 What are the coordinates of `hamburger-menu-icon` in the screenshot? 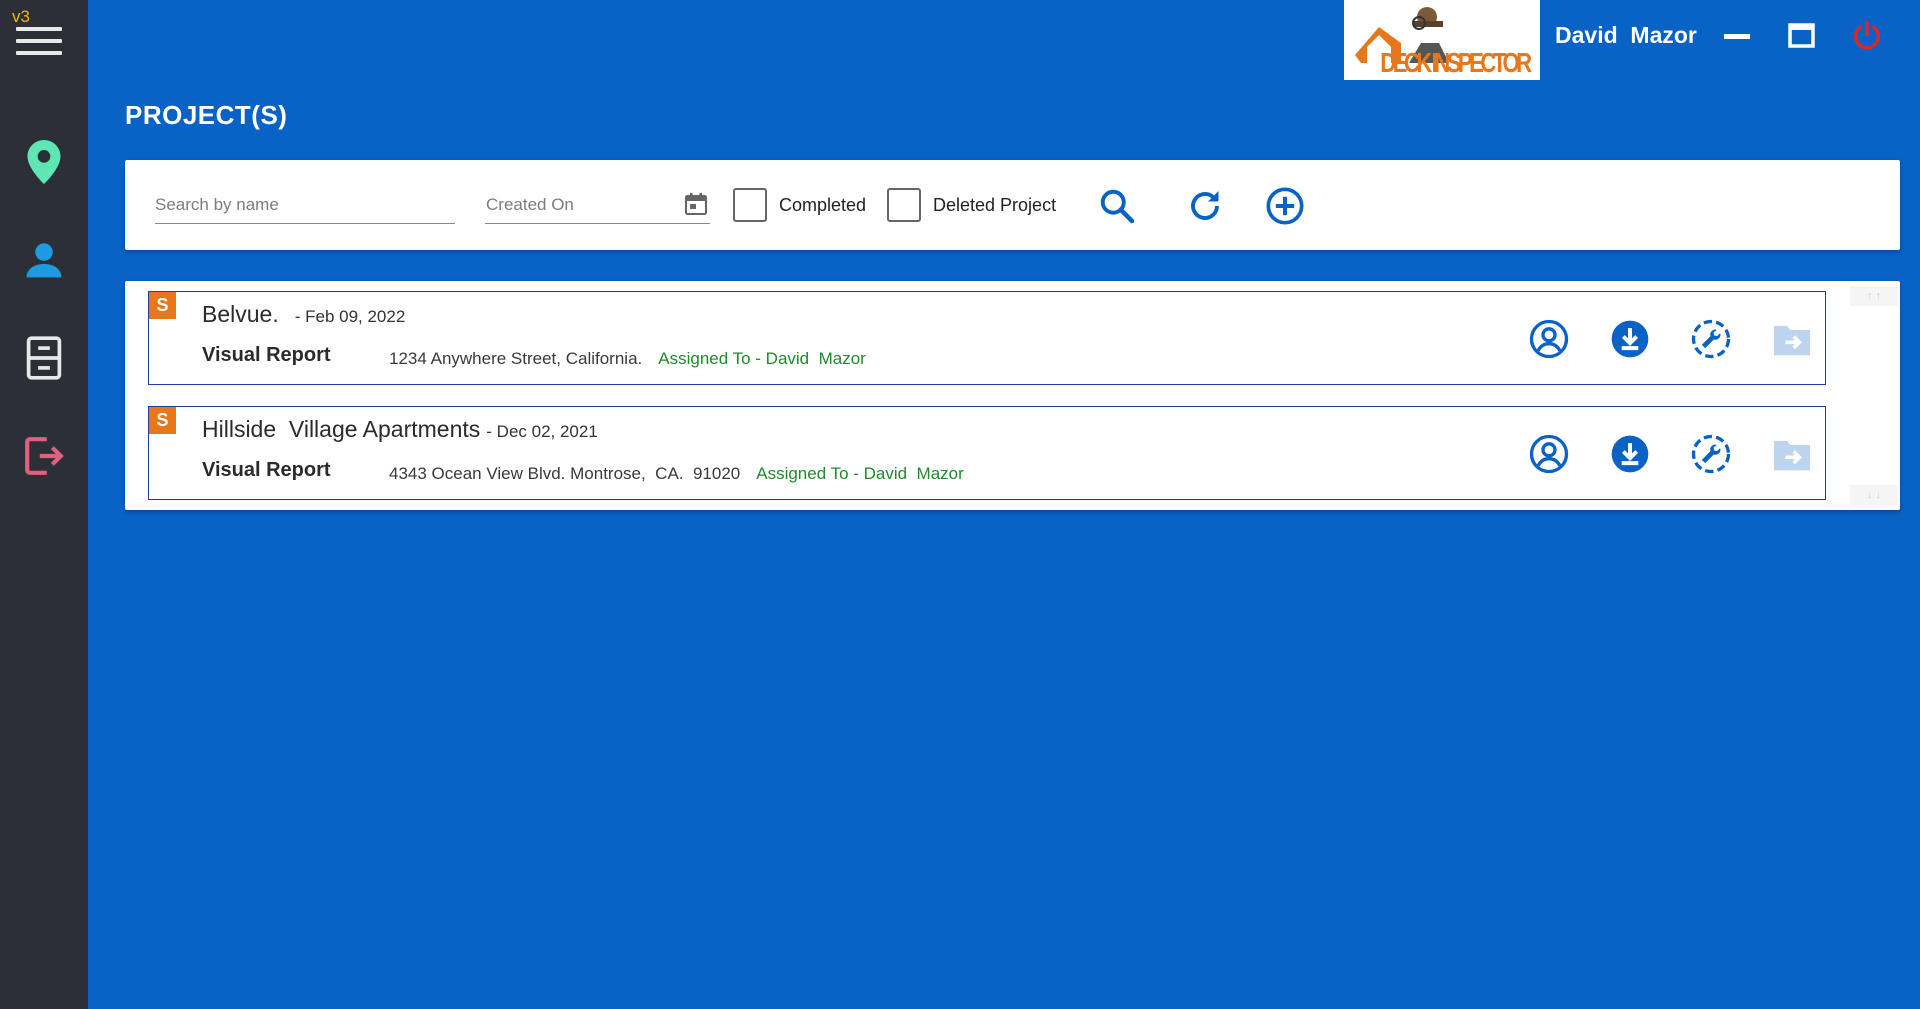 It's located at (40, 43).